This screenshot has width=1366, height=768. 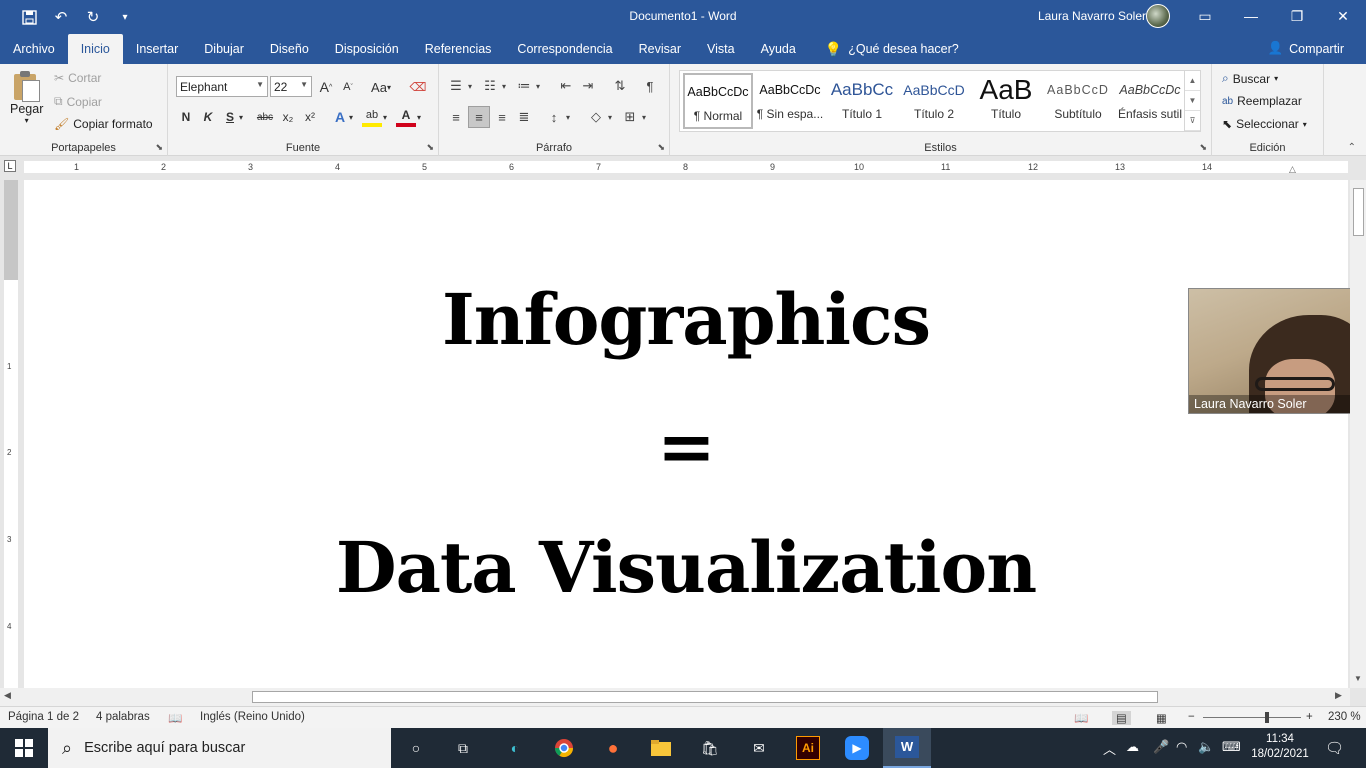 I want to click on avatar, so click(x=1158, y=16).